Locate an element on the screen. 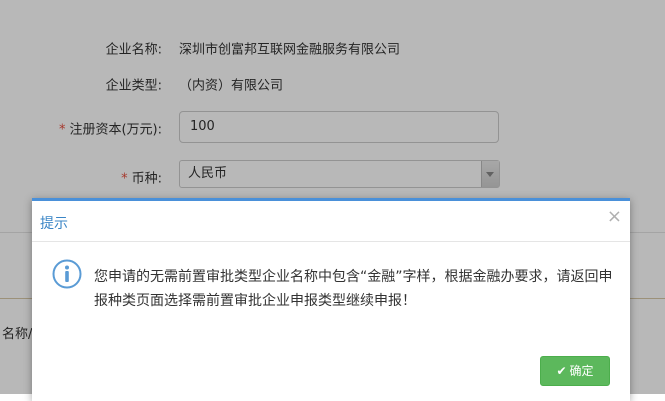 The image size is (665, 401). confirm-button-label: 确定 is located at coordinates (581, 371).